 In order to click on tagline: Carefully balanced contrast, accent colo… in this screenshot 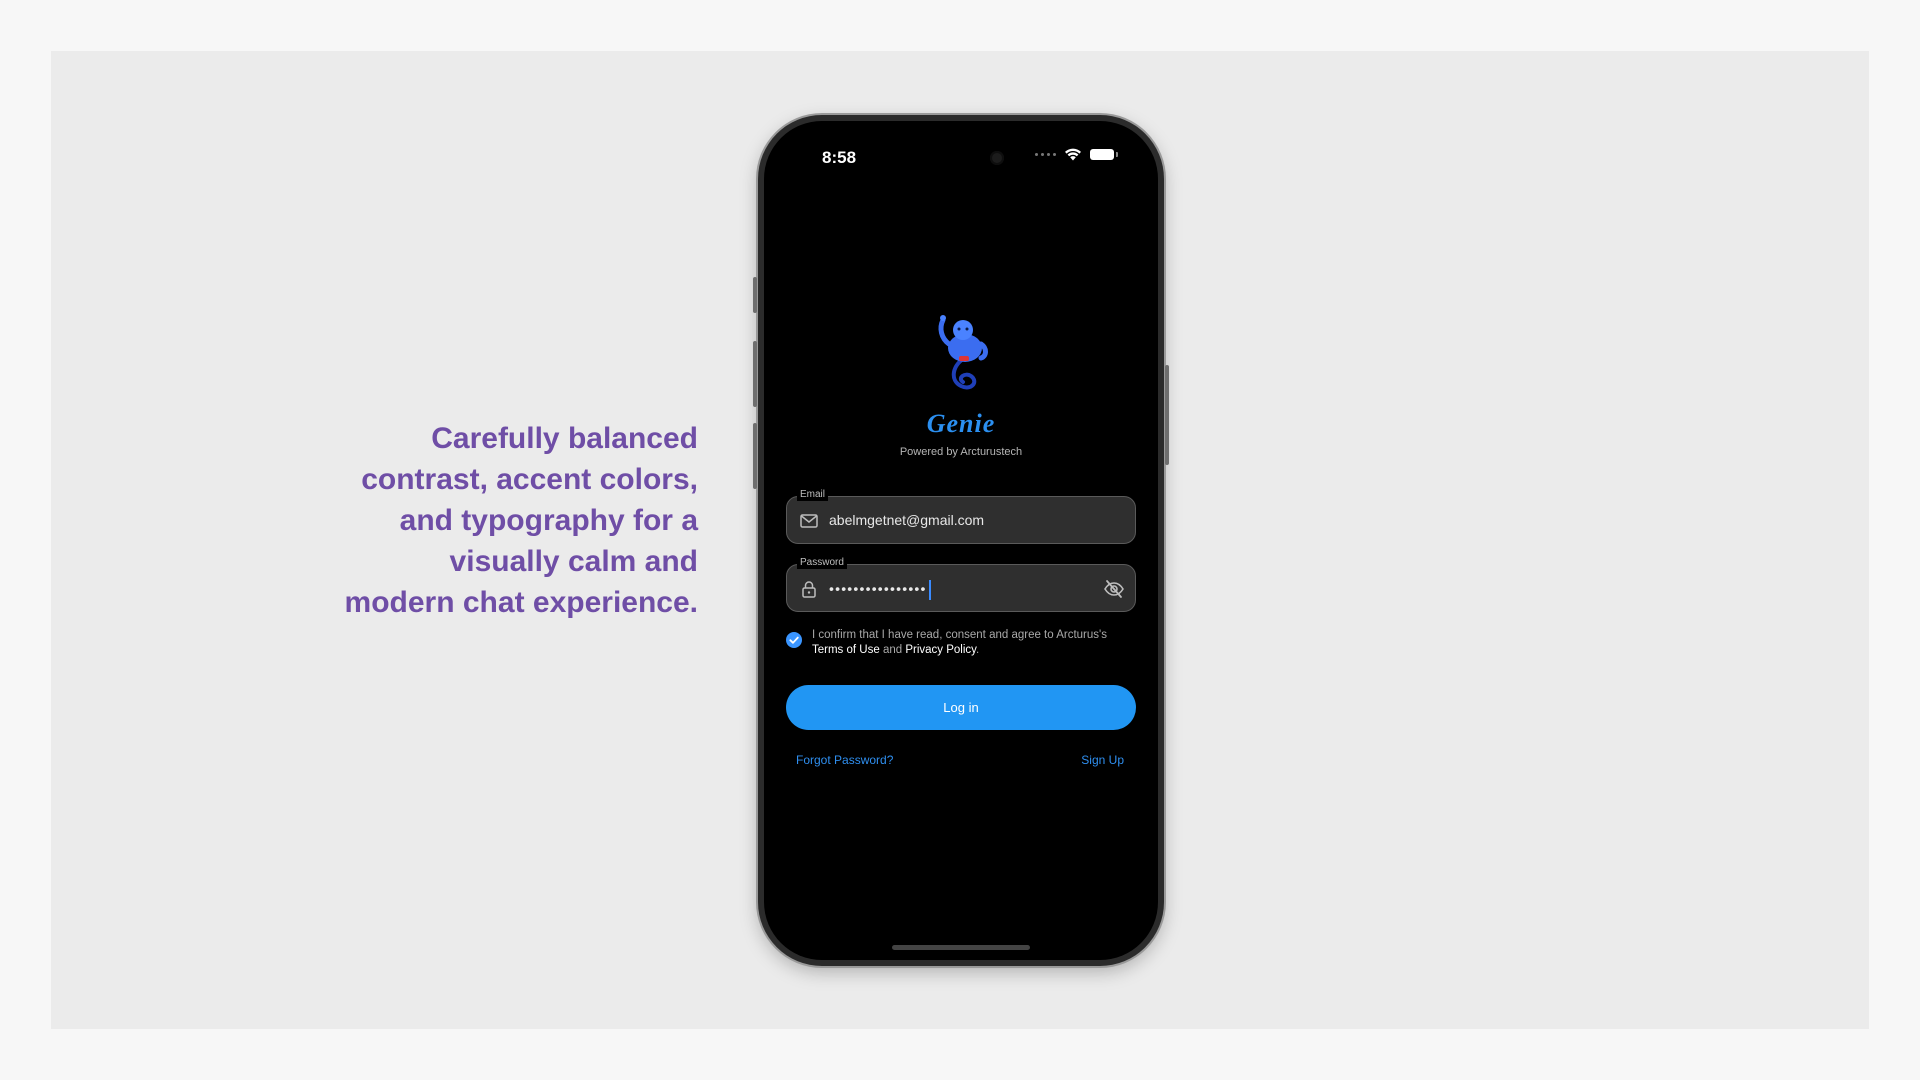, I will do `click(488, 520)`.